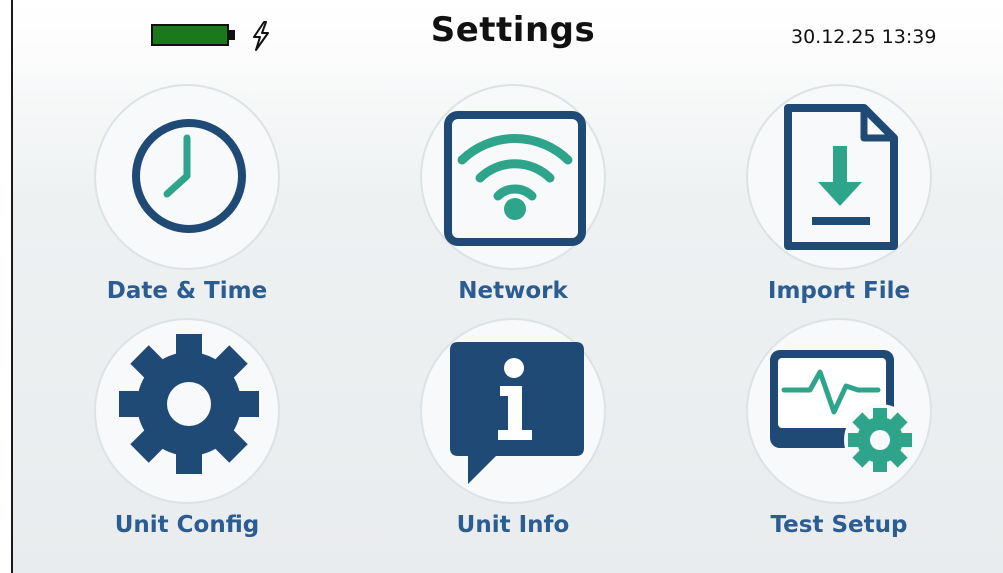 The width and height of the screenshot is (1003, 573). What do you see at coordinates (839, 291) in the screenshot?
I see `import-file-label: Import File` at bounding box center [839, 291].